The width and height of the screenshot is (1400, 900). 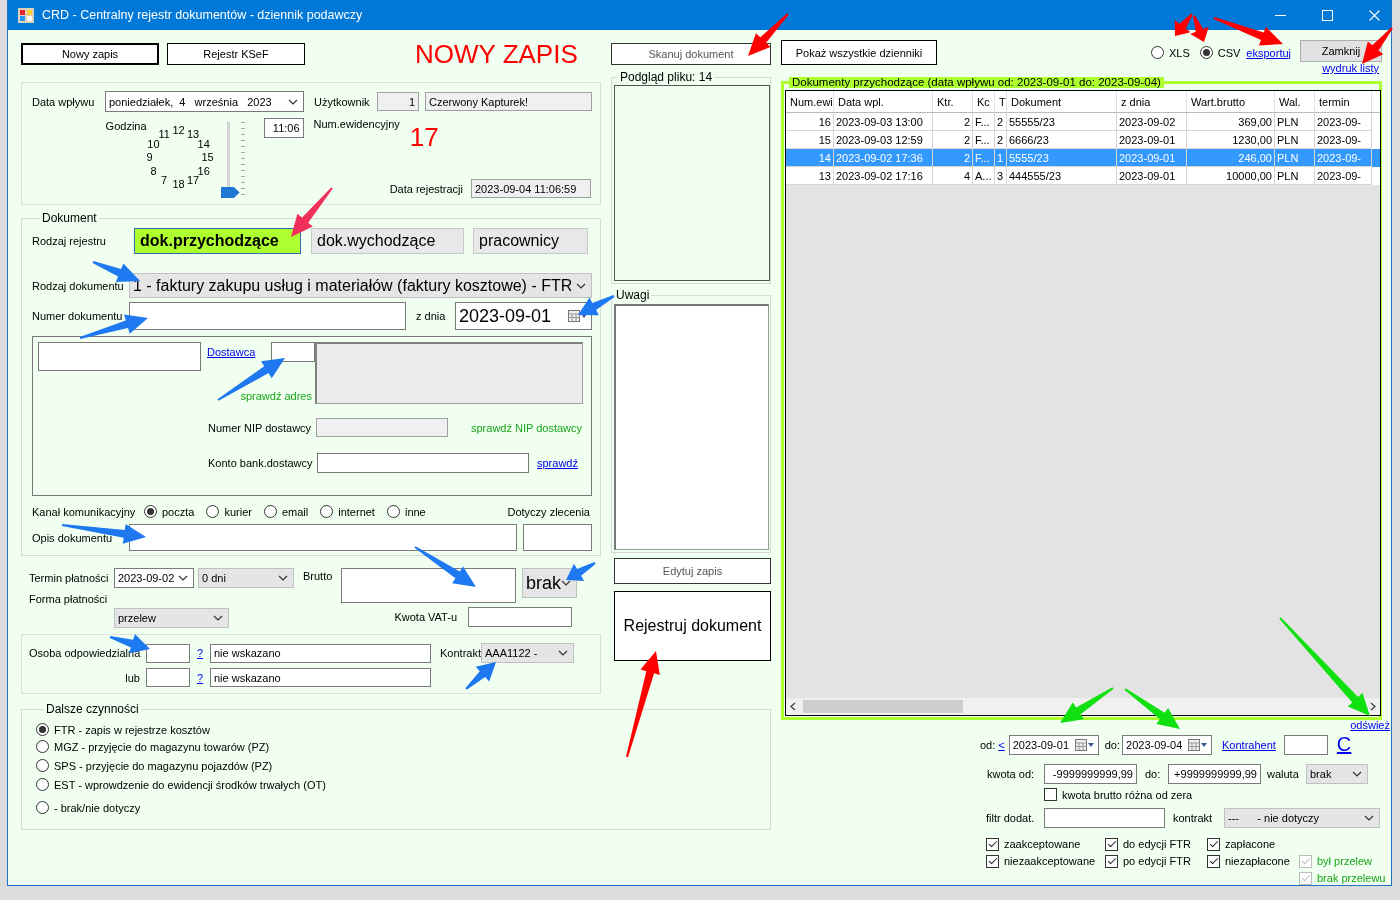 What do you see at coordinates (1327, 15) in the screenshot?
I see `maximize-icon` at bounding box center [1327, 15].